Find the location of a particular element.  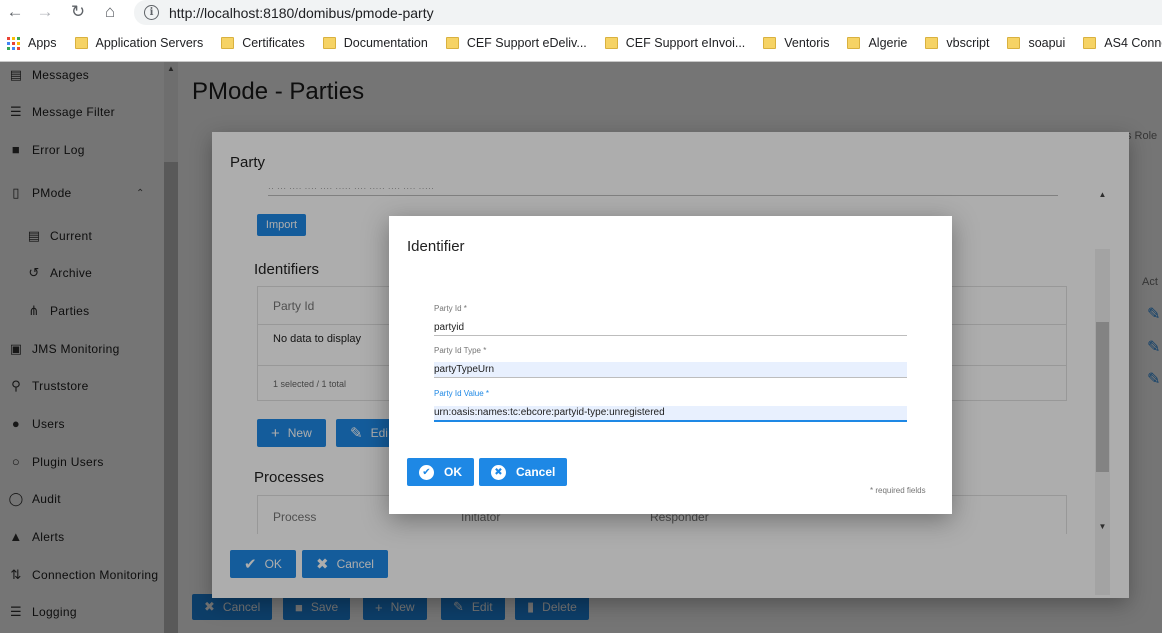

required-fields-note: * required fields is located at coordinates (898, 490).